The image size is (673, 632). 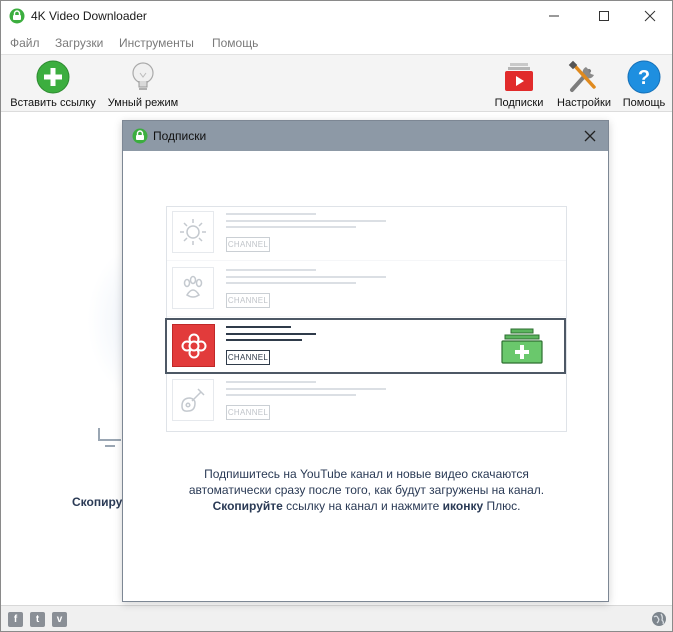 I want to click on icon-bold-text: иконку, so click(x=463, y=506).